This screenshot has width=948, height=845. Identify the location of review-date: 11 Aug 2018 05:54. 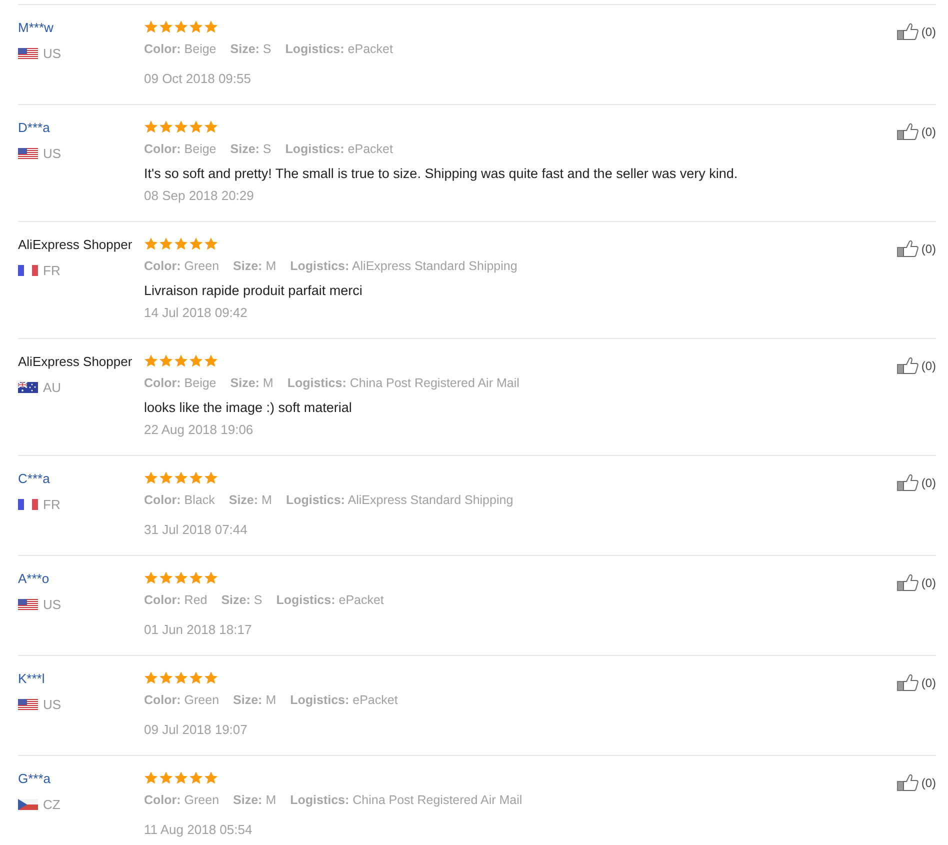
(199, 830).